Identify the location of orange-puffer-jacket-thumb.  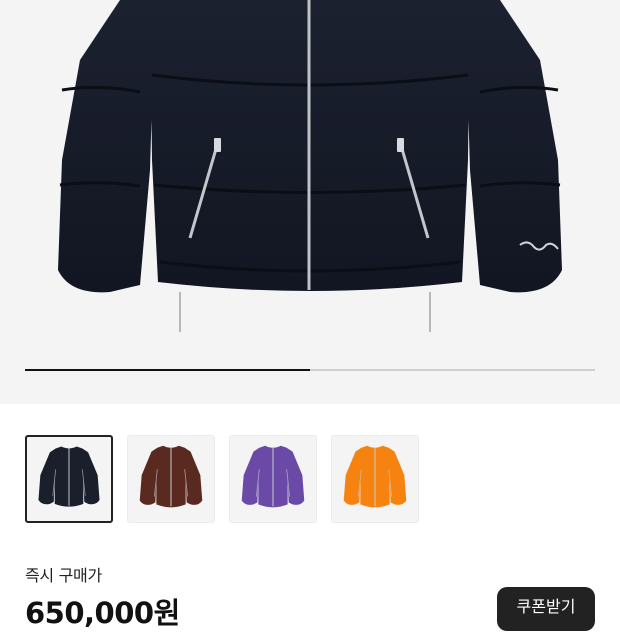
(375, 476).